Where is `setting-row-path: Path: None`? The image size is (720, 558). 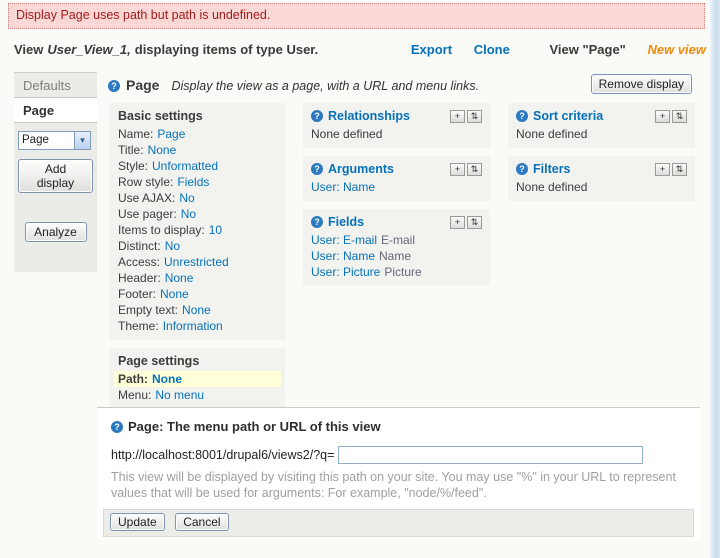
setting-row-path: Path: None is located at coordinates (197, 379).